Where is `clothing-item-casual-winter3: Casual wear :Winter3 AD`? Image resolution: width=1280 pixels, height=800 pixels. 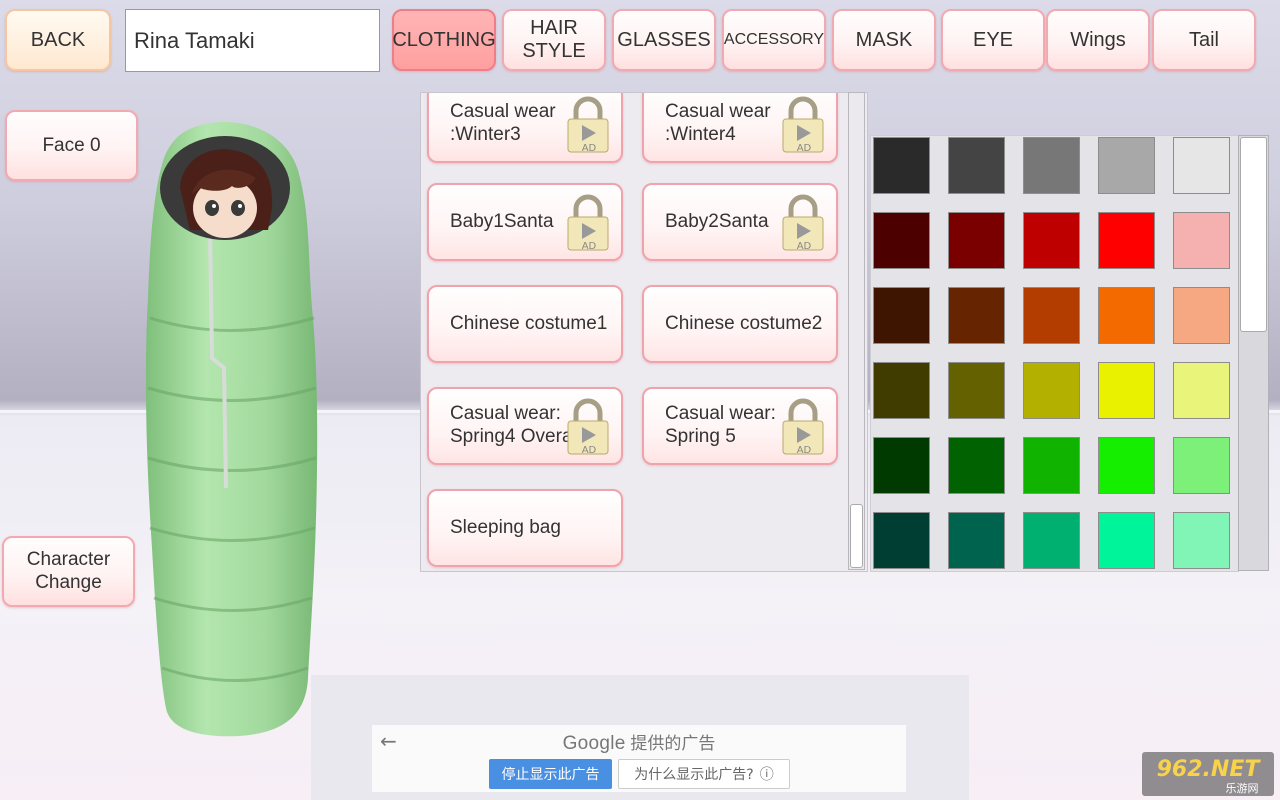
clothing-item-casual-winter3: Casual wear :Winter3 AD is located at coordinates (525, 128).